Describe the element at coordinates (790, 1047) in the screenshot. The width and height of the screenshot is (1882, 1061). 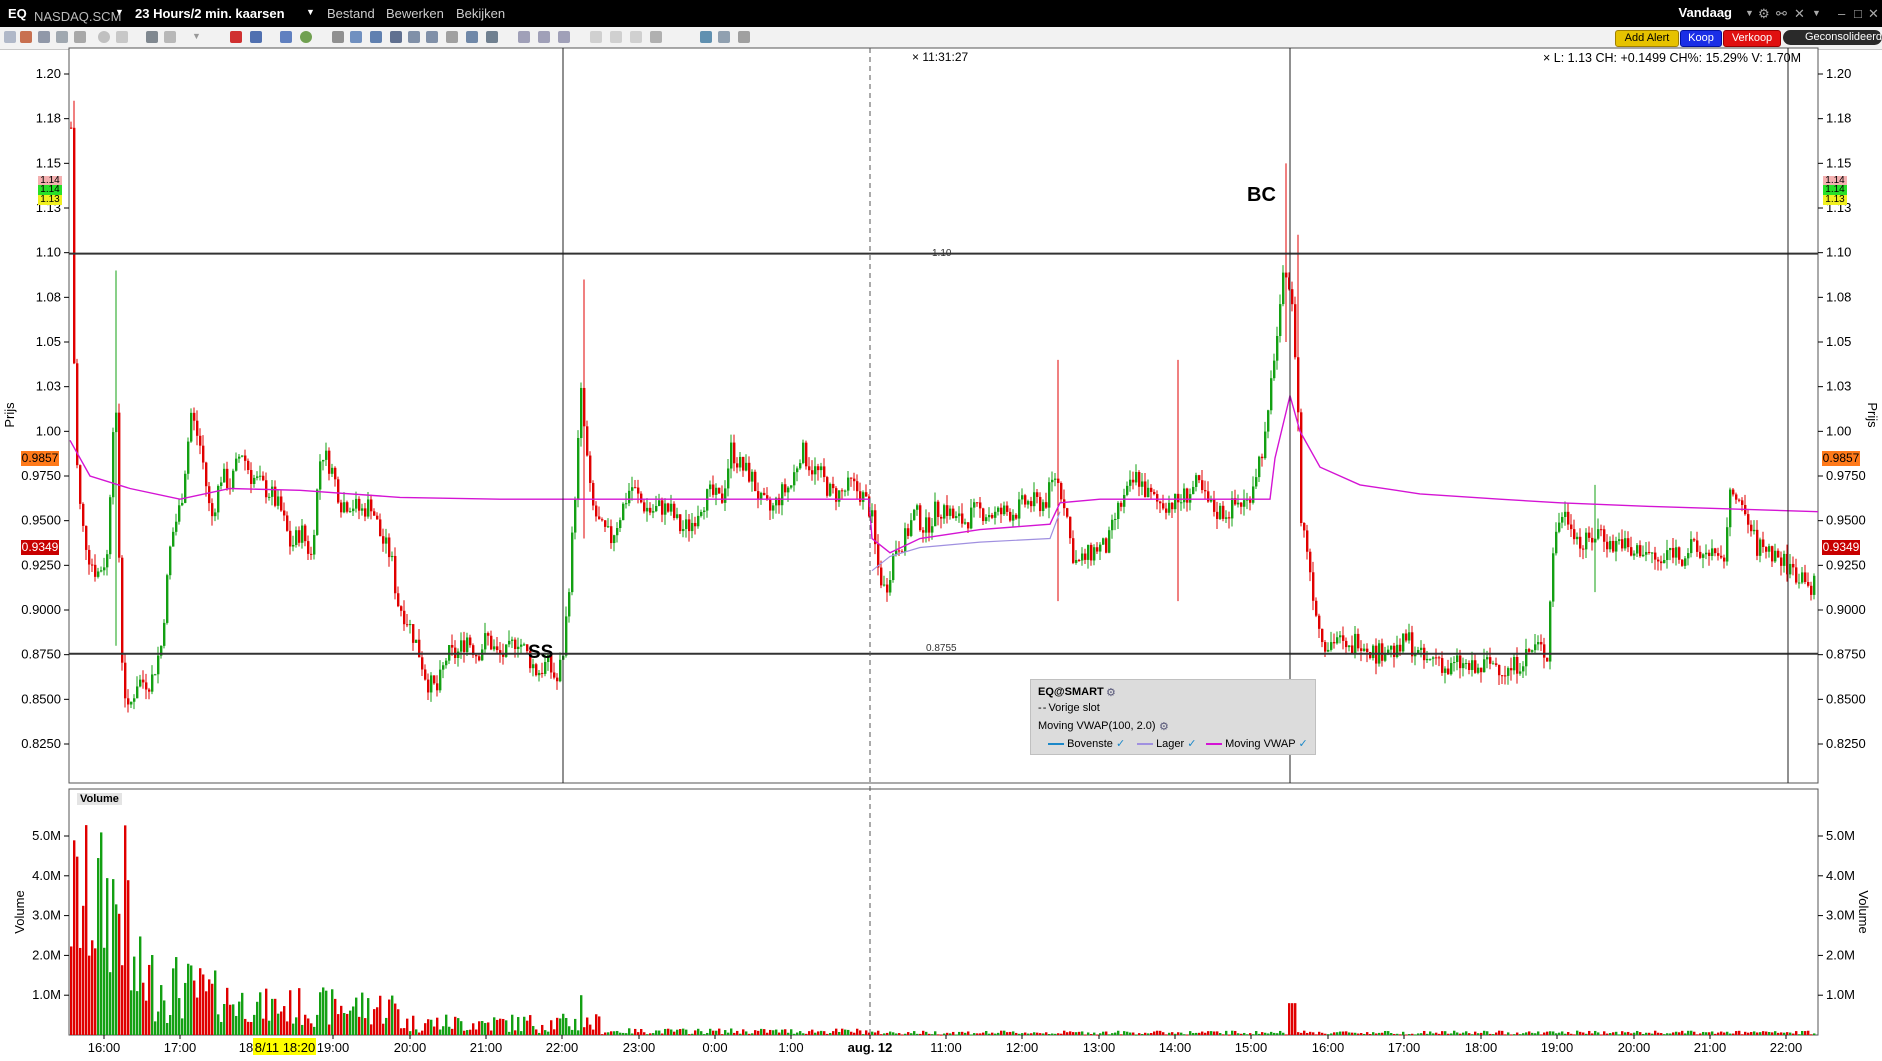
I see `x-tick-label: 1:00` at that location.